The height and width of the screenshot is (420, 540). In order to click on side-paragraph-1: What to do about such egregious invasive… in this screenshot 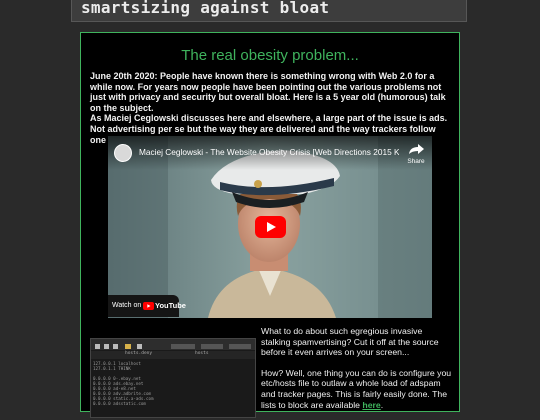, I will do `click(350, 342)`.